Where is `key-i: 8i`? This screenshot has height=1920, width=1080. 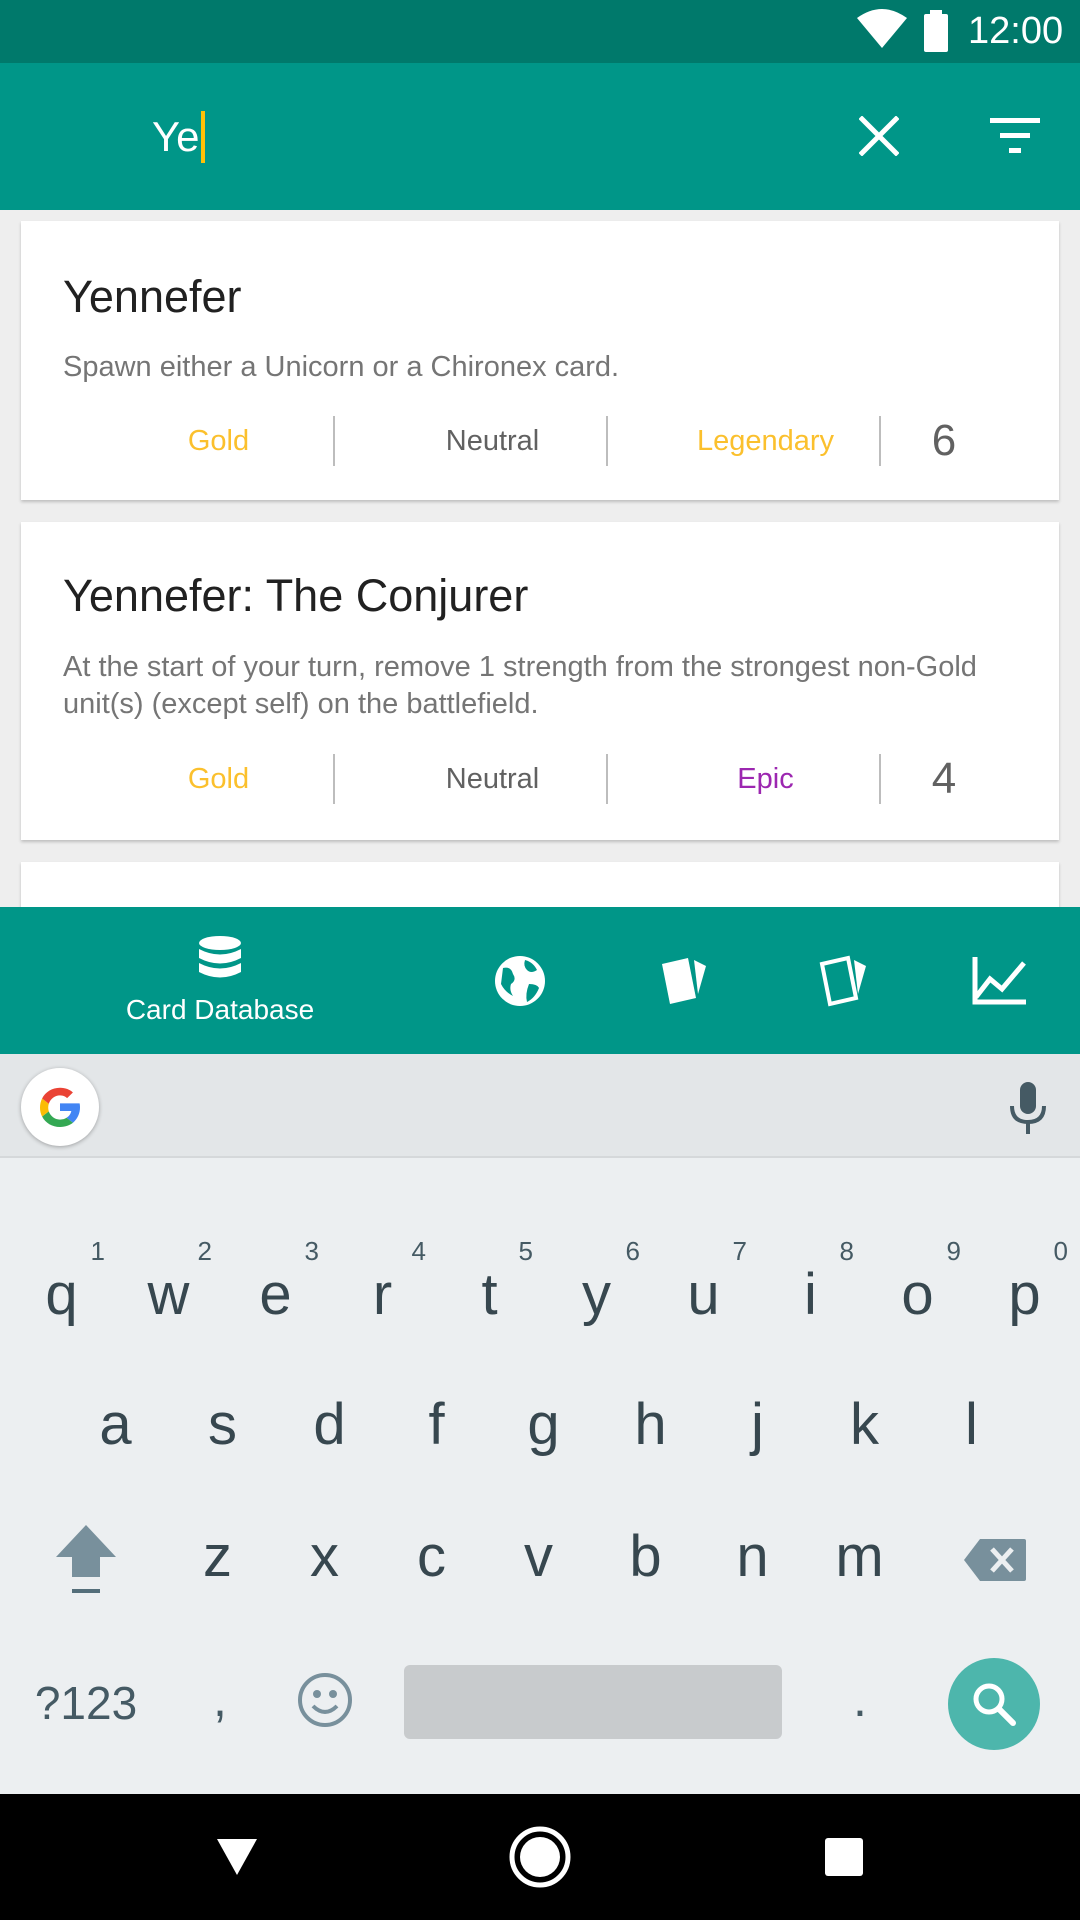
key-i: 8i is located at coordinates (810, 1284).